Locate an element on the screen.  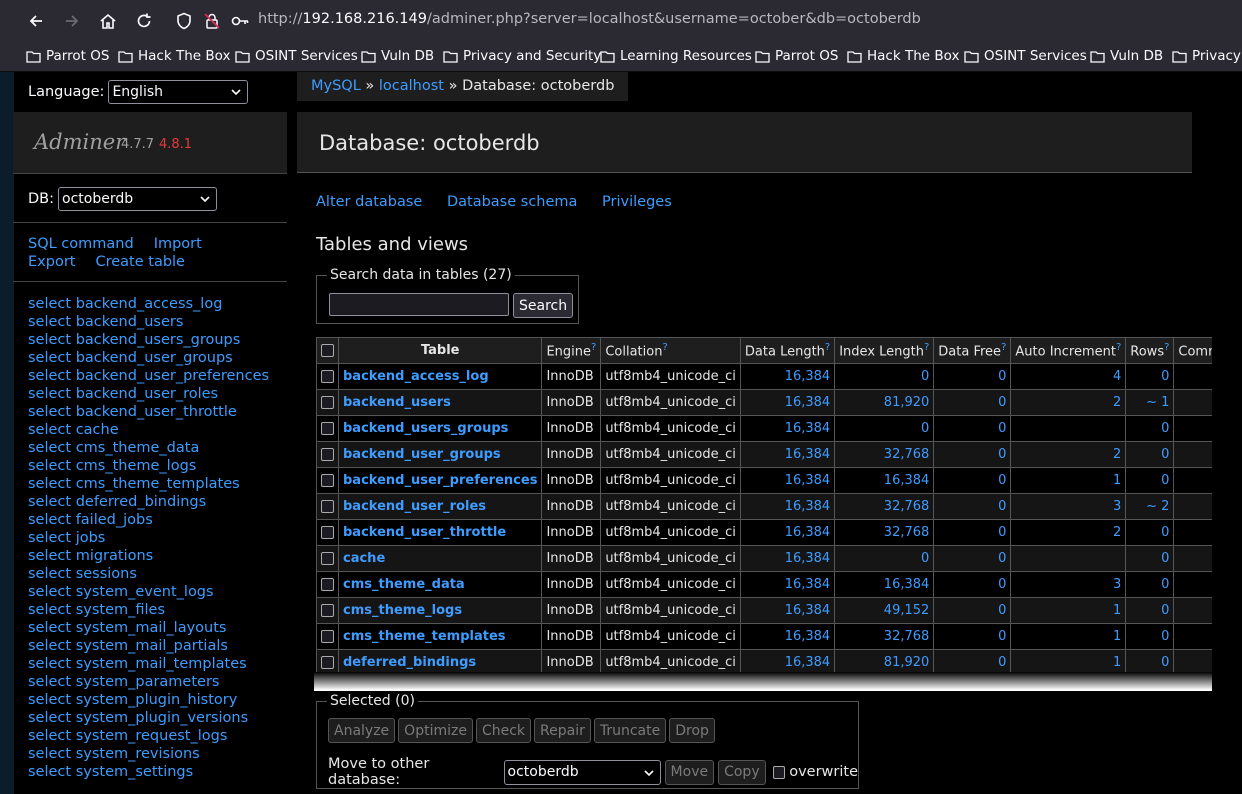
database-schema-link: Database schema is located at coordinates (512, 202).